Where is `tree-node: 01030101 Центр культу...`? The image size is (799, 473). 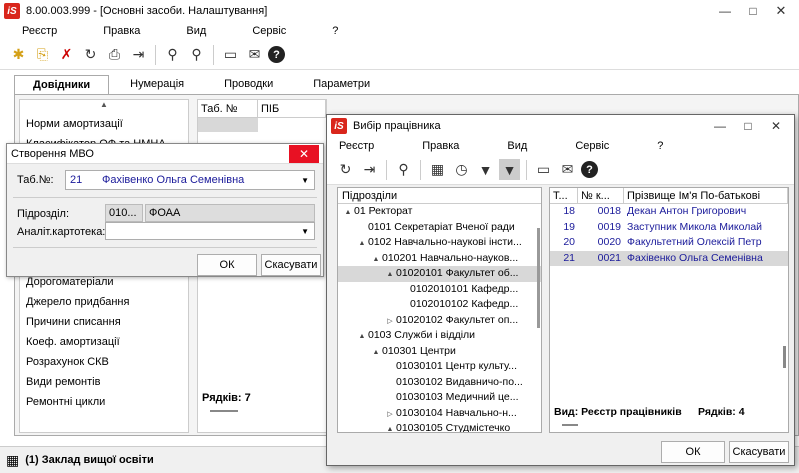 tree-node: 01030101 Центр культу... is located at coordinates (439, 367).